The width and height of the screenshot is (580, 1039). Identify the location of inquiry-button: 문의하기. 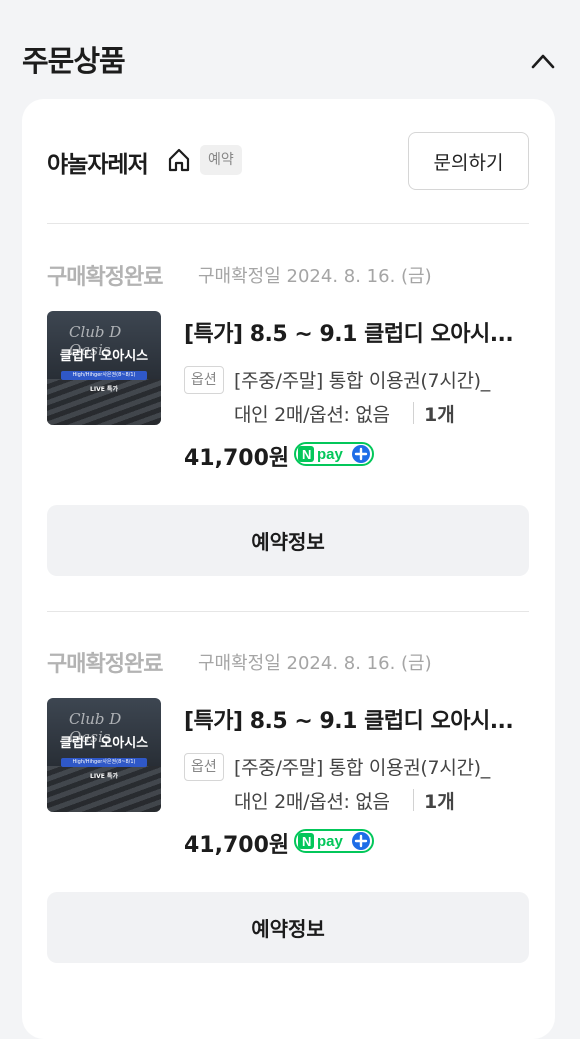
(468, 161).